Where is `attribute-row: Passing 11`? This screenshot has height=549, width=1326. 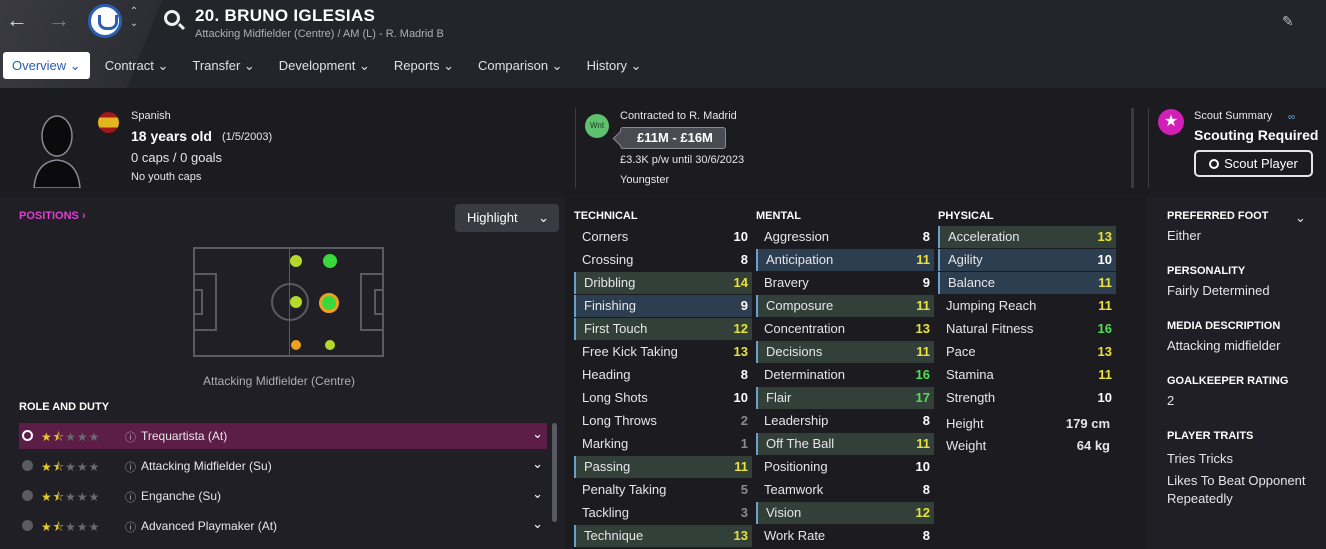
attribute-row: Passing 11 is located at coordinates (663, 467).